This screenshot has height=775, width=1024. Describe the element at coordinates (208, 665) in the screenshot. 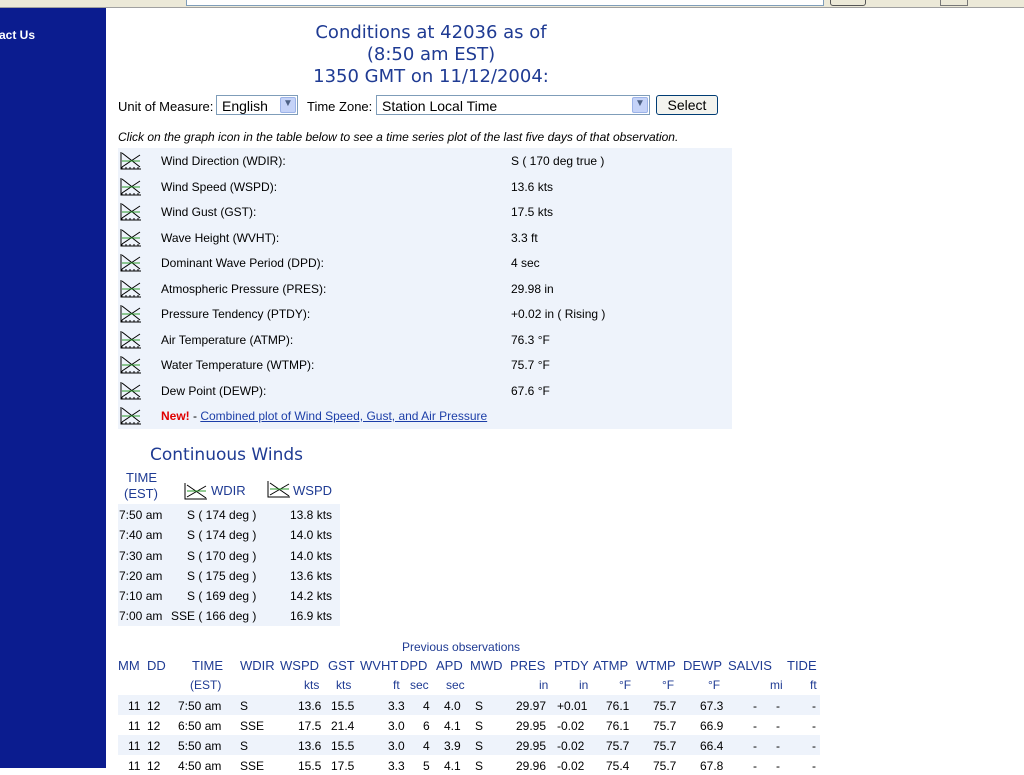

I see `previous-header-cell: TIME` at that location.